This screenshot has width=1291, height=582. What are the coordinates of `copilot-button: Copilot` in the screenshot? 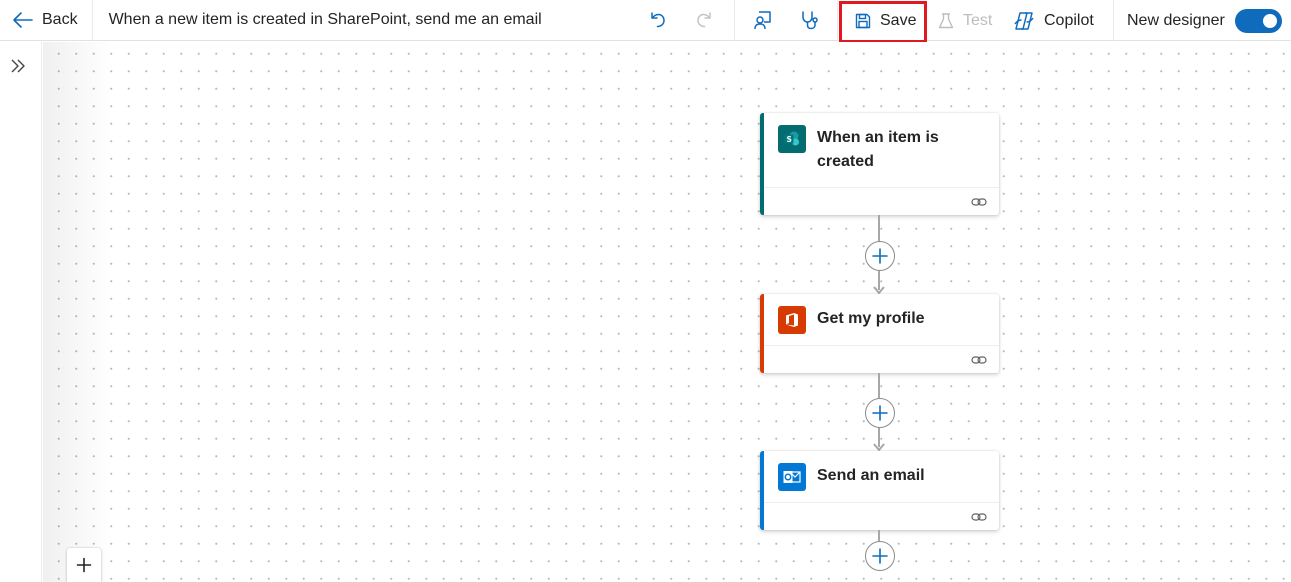 It's located at (1053, 20).